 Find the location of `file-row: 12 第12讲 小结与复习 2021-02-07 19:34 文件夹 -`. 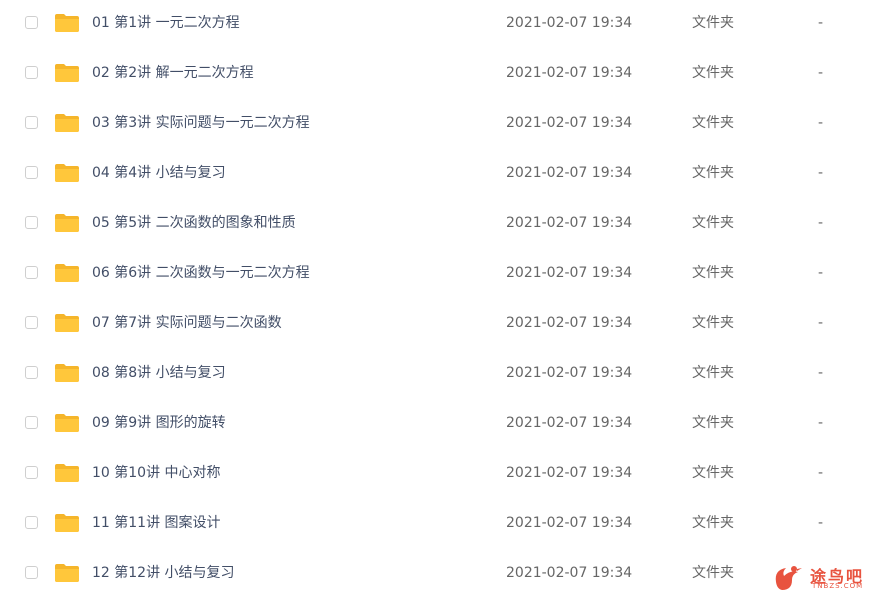

file-row: 12 第12讲 小结与复习 2021-02-07 19:34 文件夹 - is located at coordinates (436, 575).